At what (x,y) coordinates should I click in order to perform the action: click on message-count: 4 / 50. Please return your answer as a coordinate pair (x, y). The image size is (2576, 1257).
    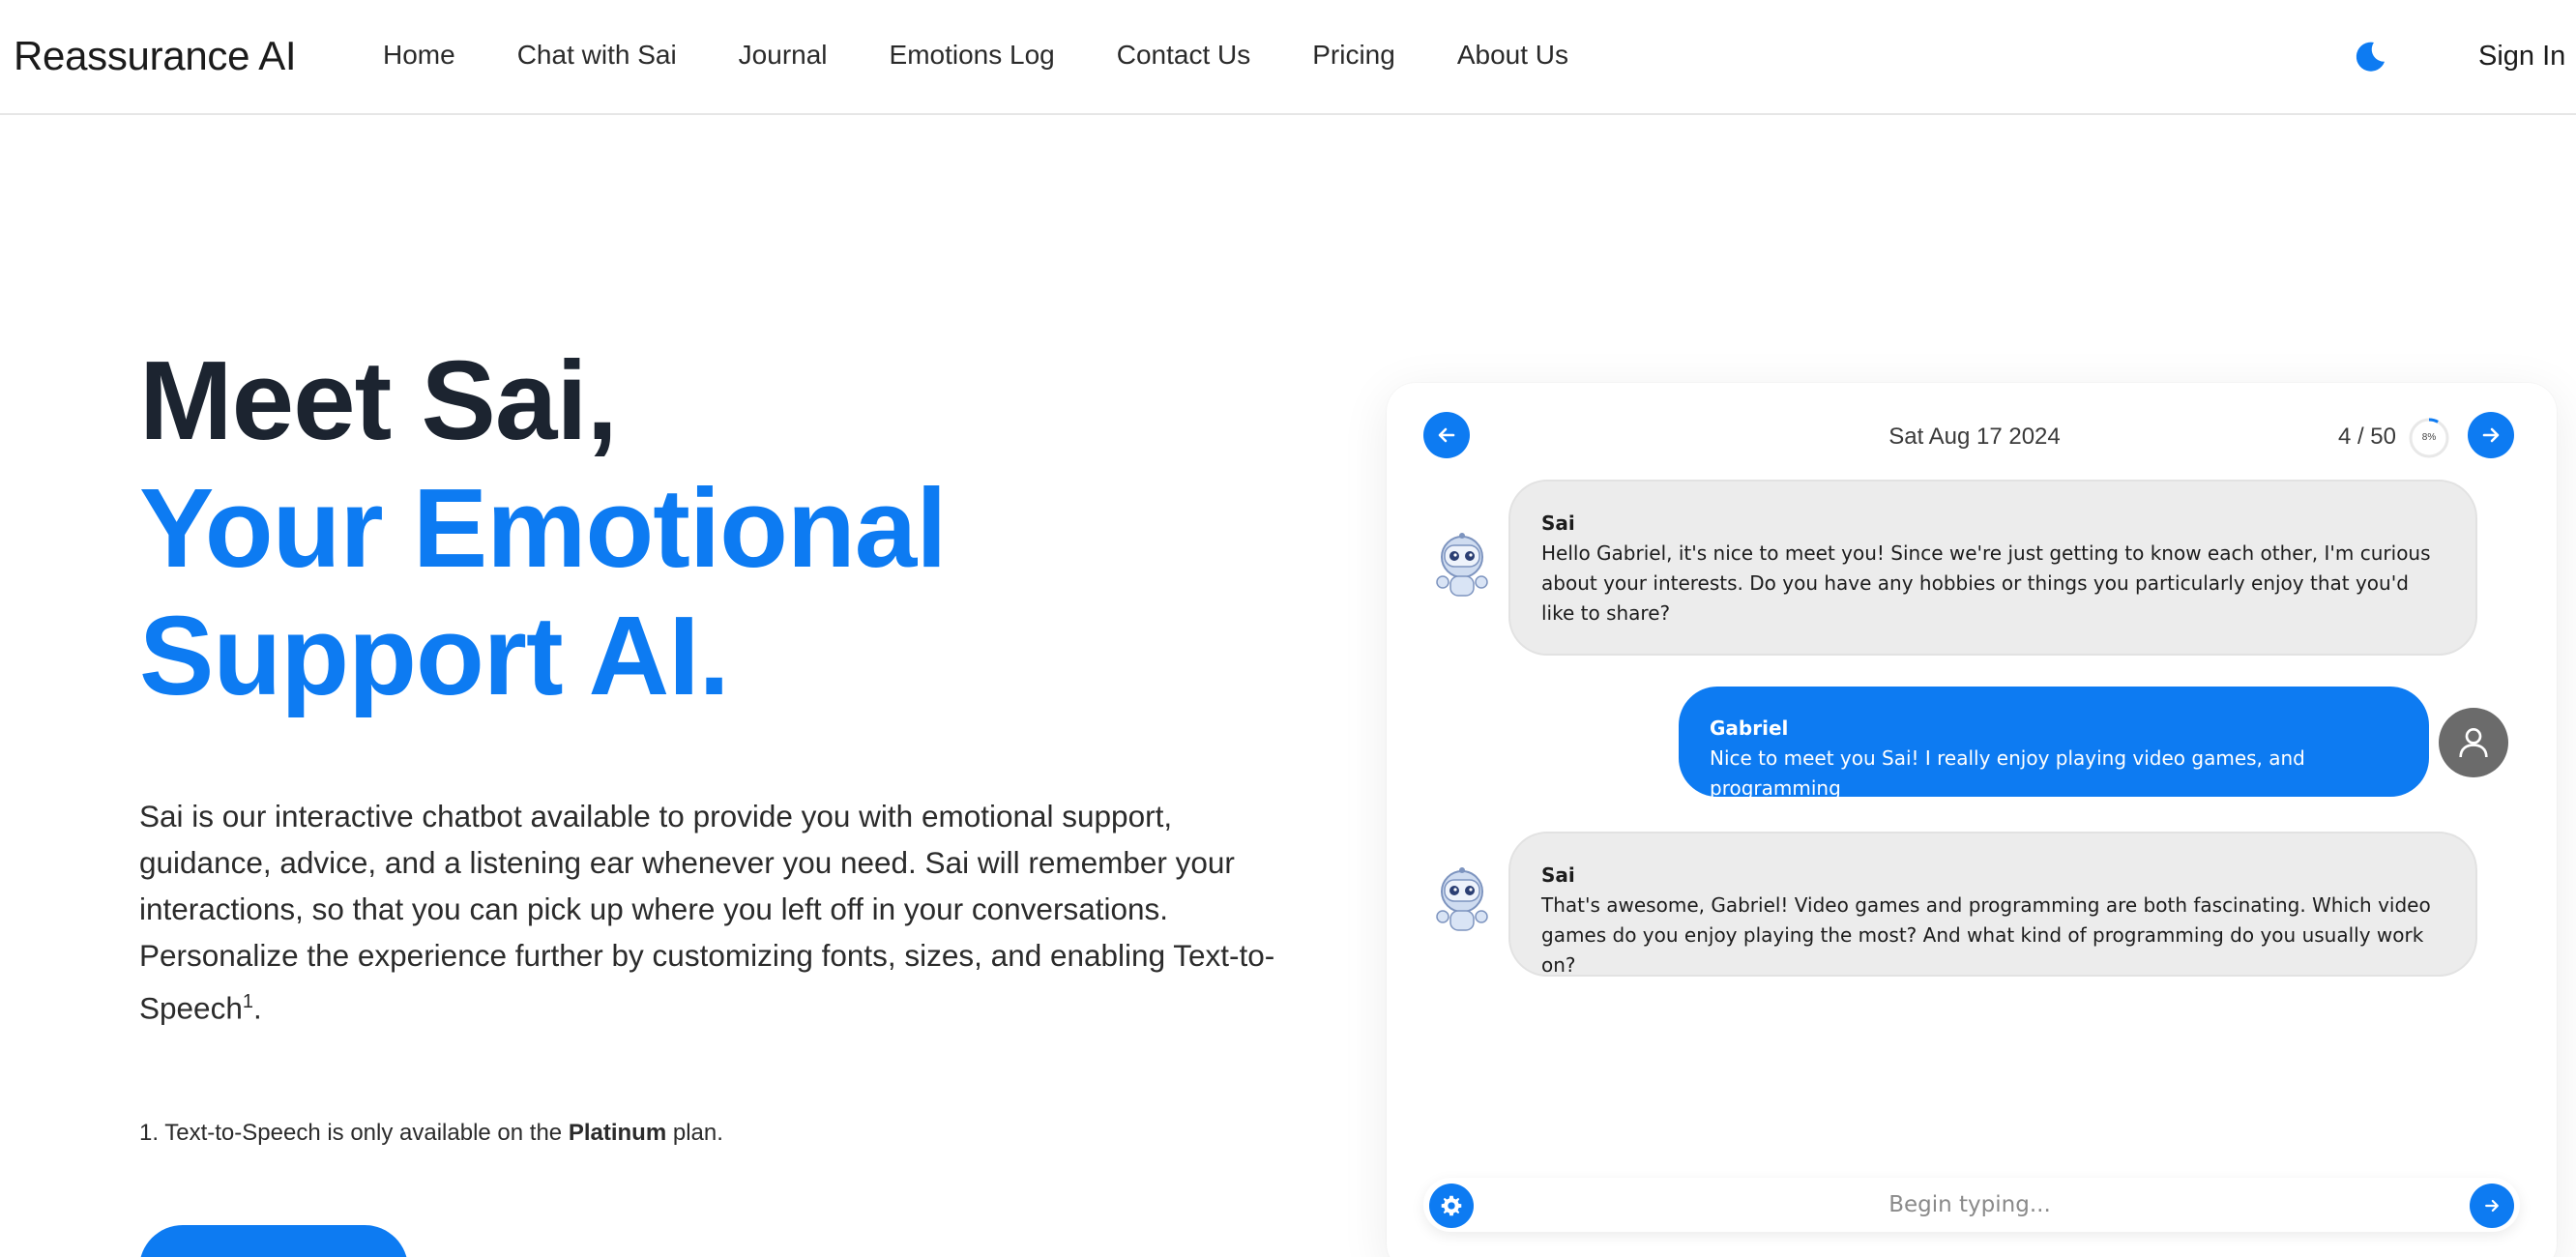
    Looking at the image, I should click on (2366, 437).